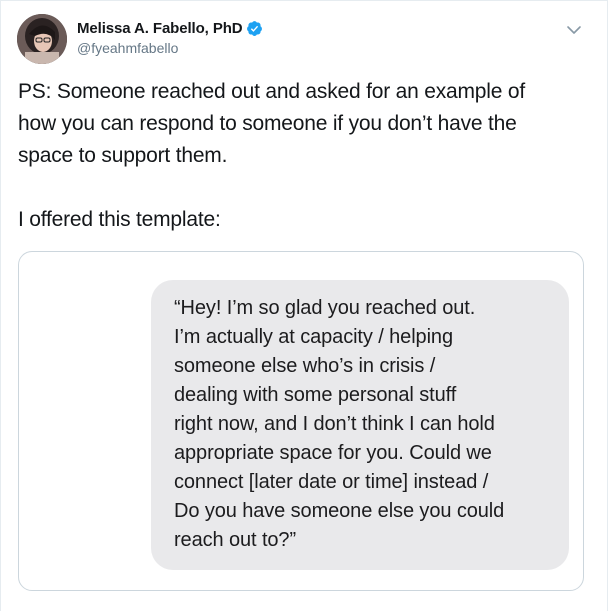 The height and width of the screenshot is (611, 608). Describe the element at coordinates (235, 540) in the screenshot. I see `message-line: reach out to?”` at that location.